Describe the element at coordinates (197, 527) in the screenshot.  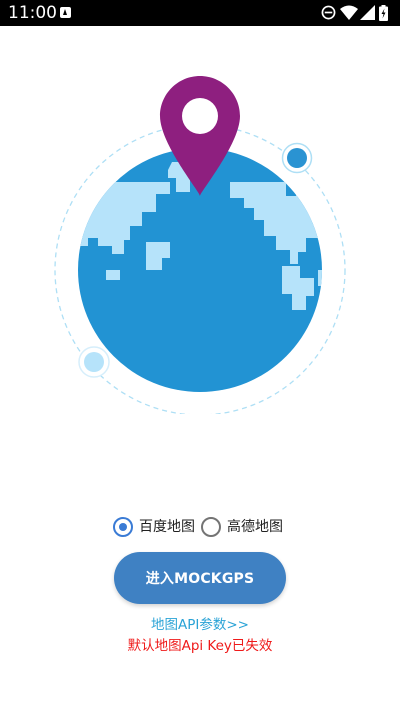
I see `map-provider-selector: 百度地图 高德地图` at that location.